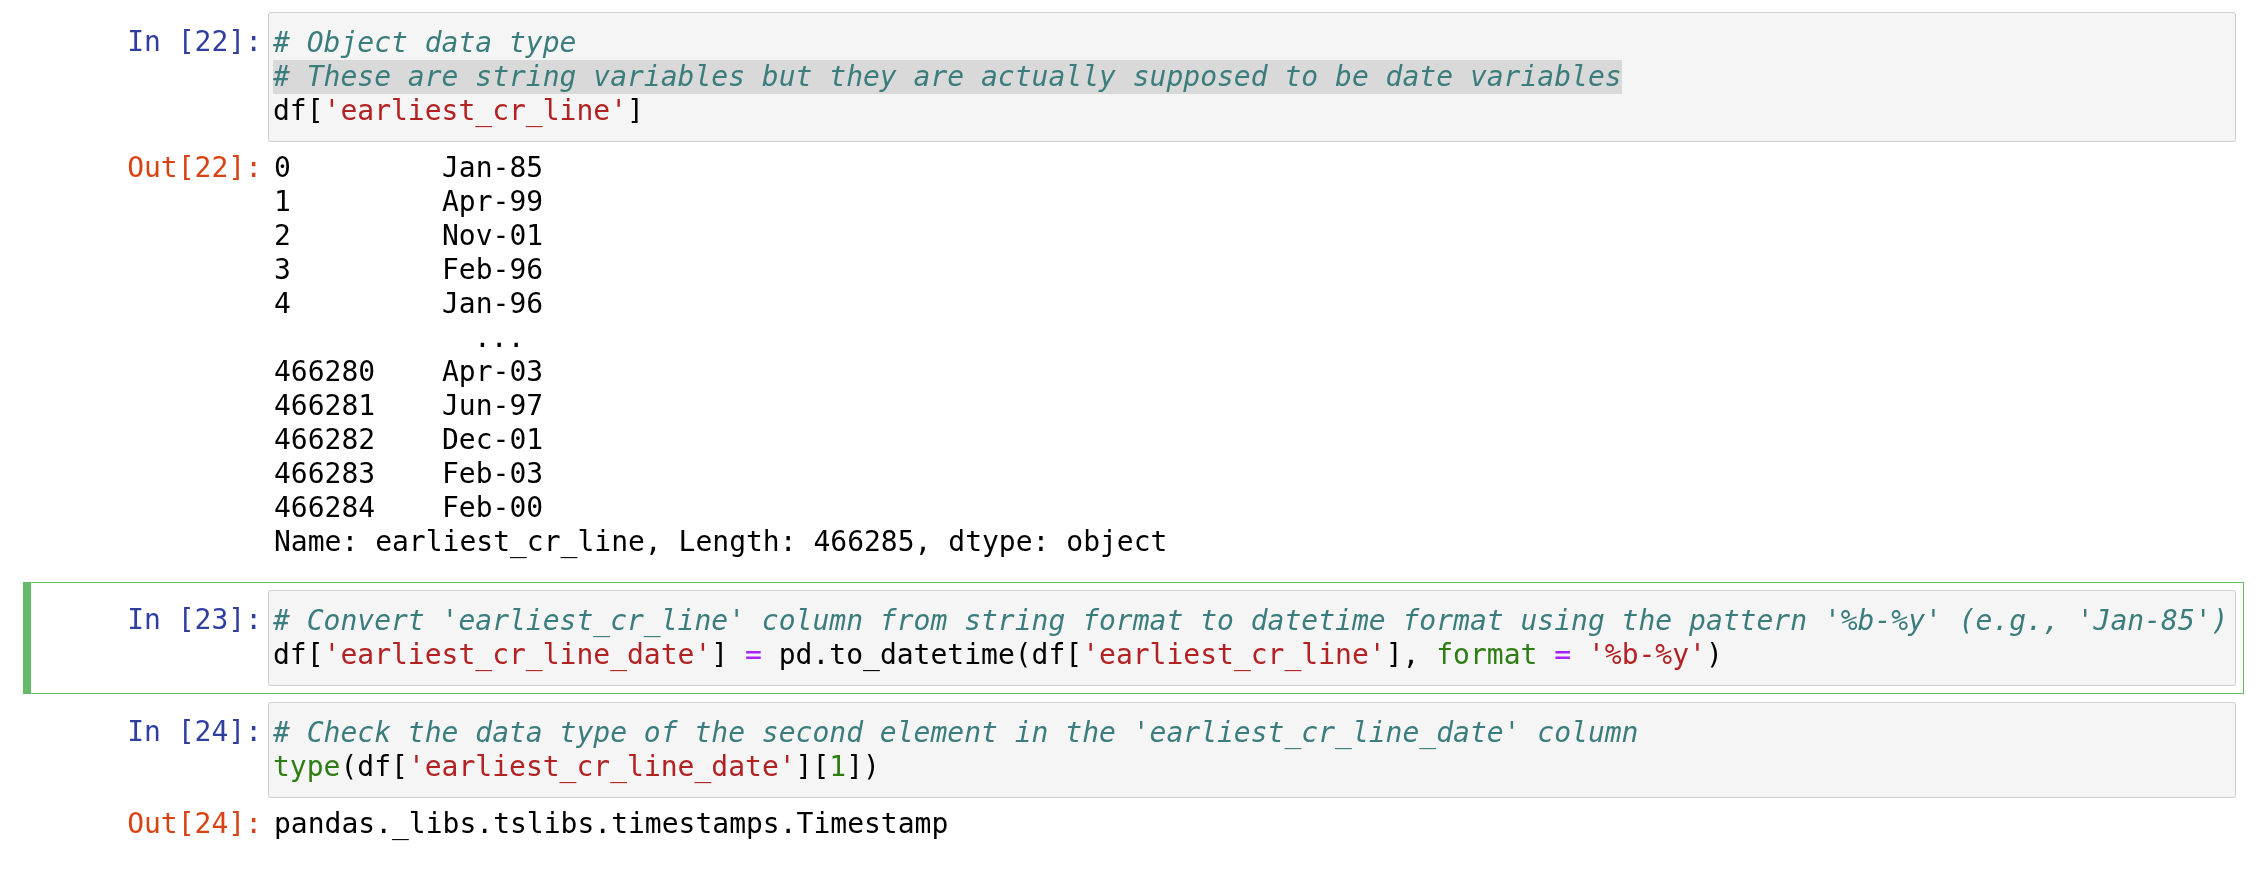 This screenshot has width=2260, height=874. Describe the element at coordinates (493, 236) in the screenshot. I see `series-value: Nov-01` at that location.